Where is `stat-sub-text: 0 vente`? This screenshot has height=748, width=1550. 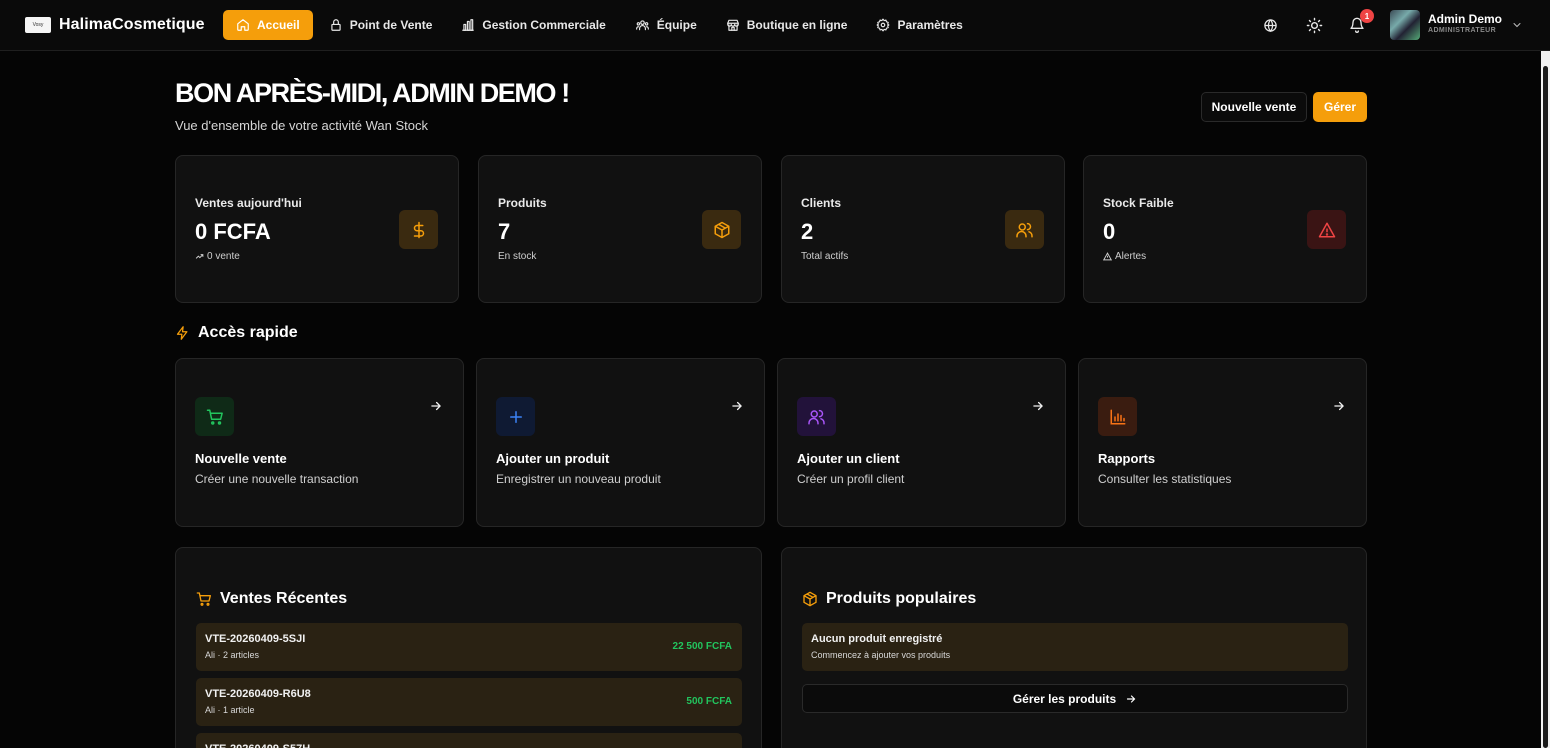
stat-sub-text: 0 vente is located at coordinates (223, 256).